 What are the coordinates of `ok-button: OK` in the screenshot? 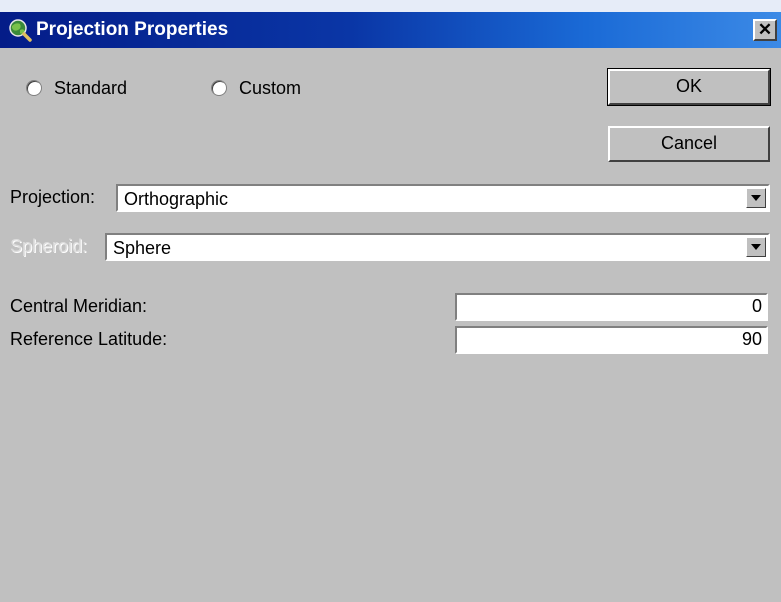 It's located at (689, 87).